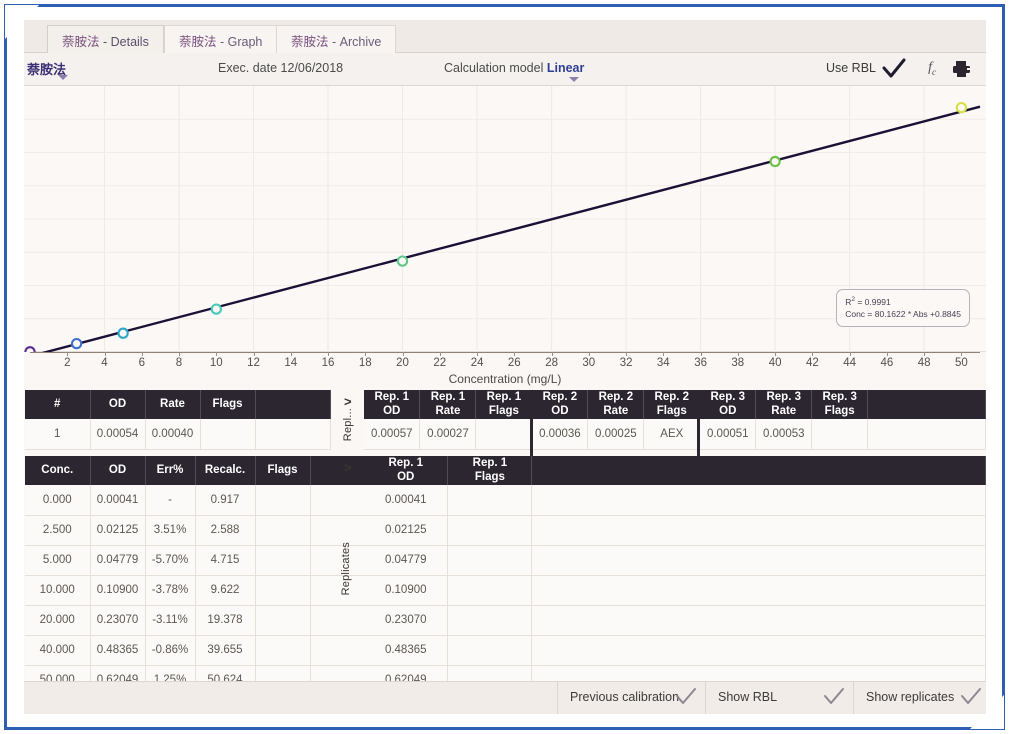 The width and height of the screenshot is (1009, 734). I want to click on axis-line, so click(505, 352).